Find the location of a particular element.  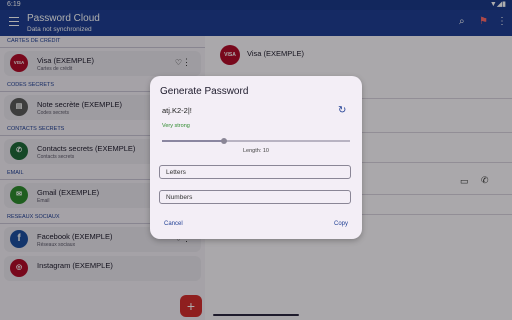

slider-thumb is located at coordinates (224, 140).